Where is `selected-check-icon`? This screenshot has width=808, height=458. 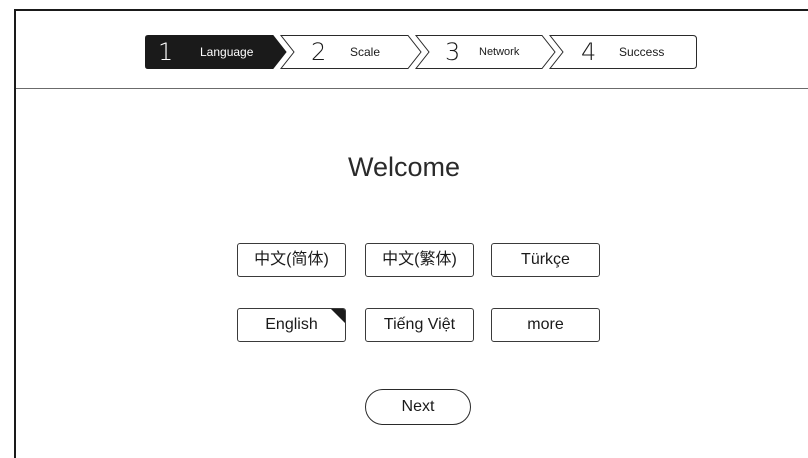
selected-check-icon is located at coordinates (338, 316).